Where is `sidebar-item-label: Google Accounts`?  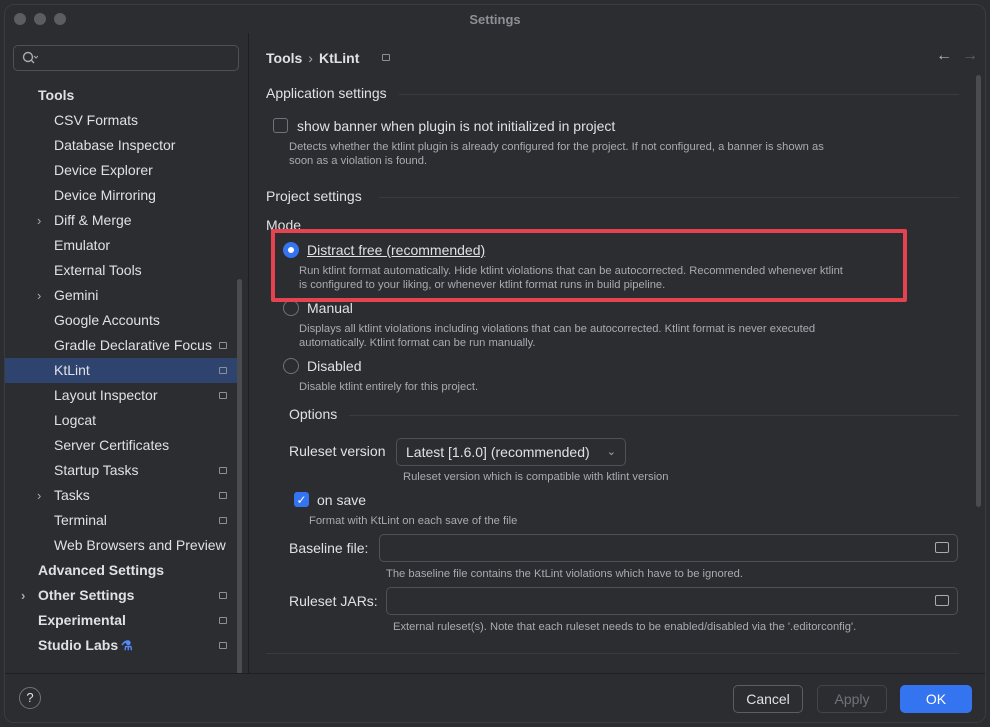 sidebar-item-label: Google Accounts is located at coordinates (107, 320).